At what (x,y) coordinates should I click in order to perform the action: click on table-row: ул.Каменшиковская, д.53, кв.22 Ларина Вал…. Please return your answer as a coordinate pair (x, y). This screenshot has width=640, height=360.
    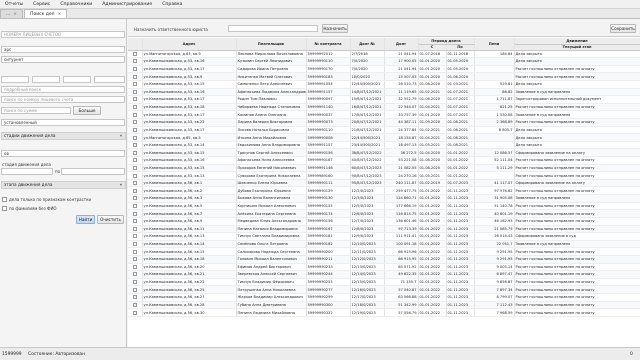
    Looking at the image, I should click on (384, 122).